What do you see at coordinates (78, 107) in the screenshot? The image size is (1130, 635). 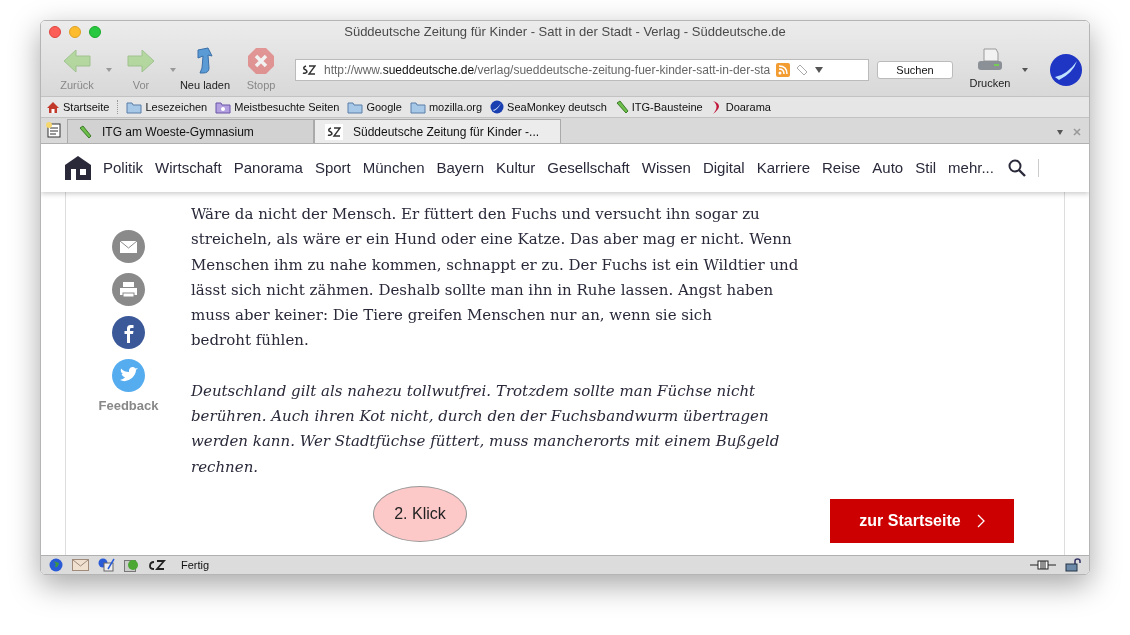 I see `bookmark-item: Startseite` at bounding box center [78, 107].